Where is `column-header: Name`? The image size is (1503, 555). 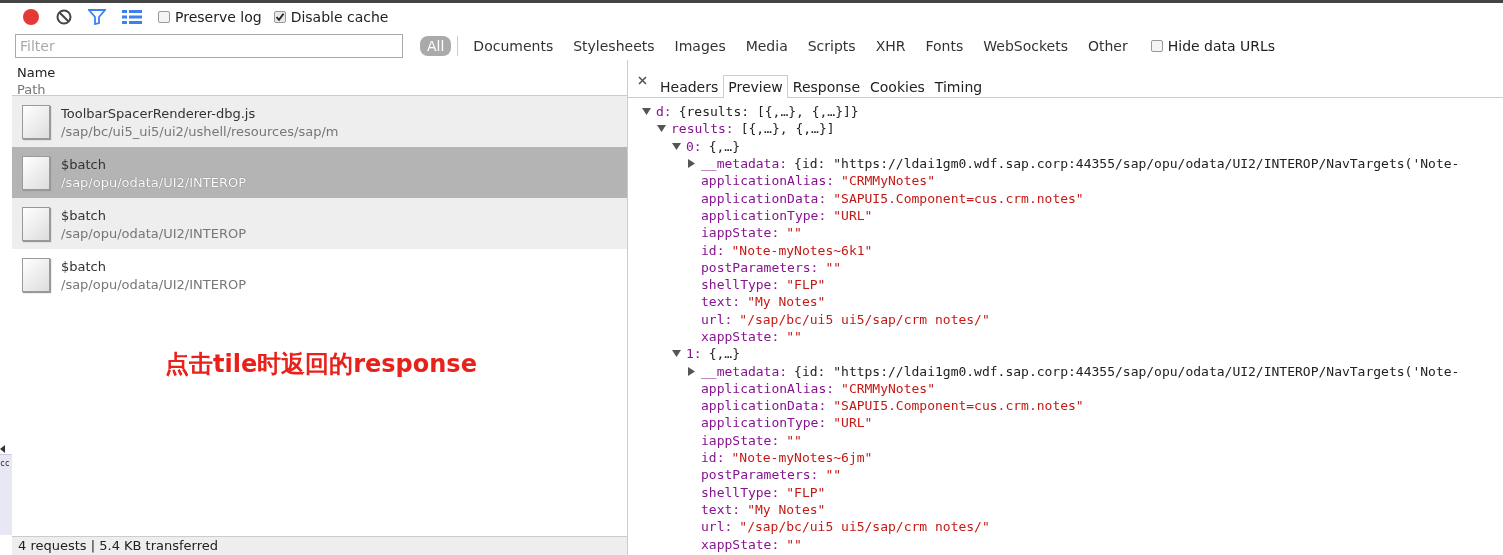
column-header: Name is located at coordinates (322, 72).